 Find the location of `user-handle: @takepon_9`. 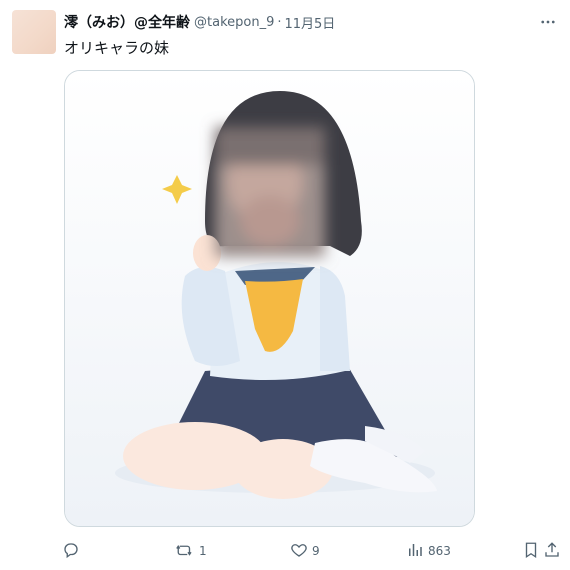

user-handle: @takepon_9 is located at coordinates (234, 22).